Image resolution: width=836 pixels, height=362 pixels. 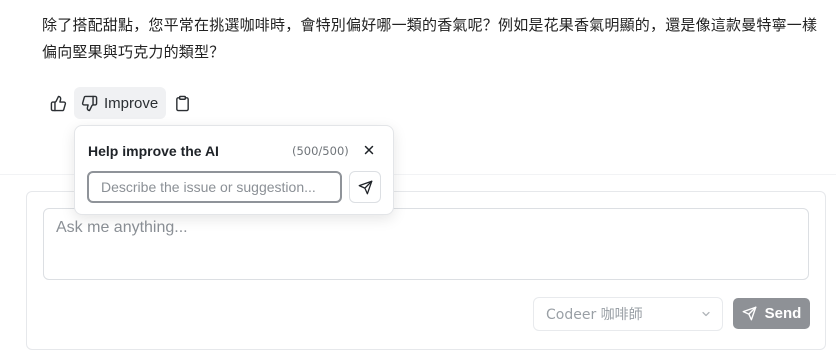 What do you see at coordinates (706, 314) in the screenshot?
I see `chevron-down-icon` at bounding box center [706, 314].